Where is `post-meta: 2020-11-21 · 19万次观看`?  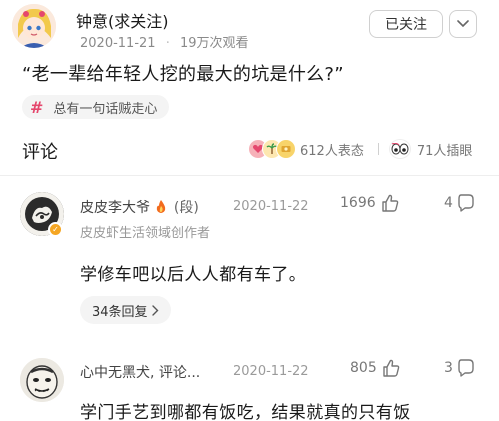
post-meta: 2020-11-21 · 19万次观看 is located at coordinates (164, 41).